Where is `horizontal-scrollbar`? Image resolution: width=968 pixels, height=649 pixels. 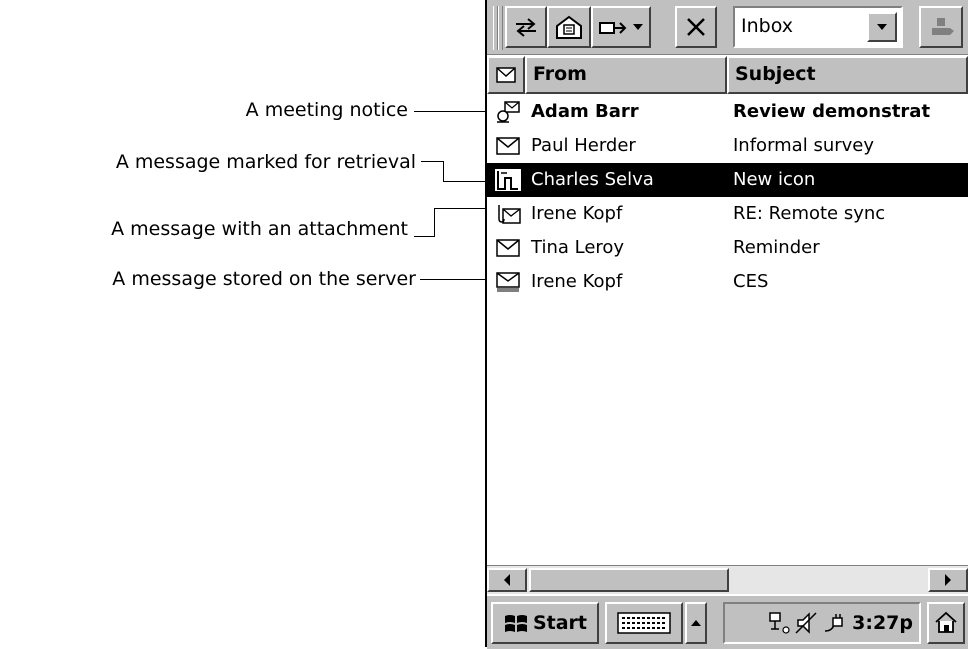 horizontal-scrollbar is located at coordinates (727, 579).